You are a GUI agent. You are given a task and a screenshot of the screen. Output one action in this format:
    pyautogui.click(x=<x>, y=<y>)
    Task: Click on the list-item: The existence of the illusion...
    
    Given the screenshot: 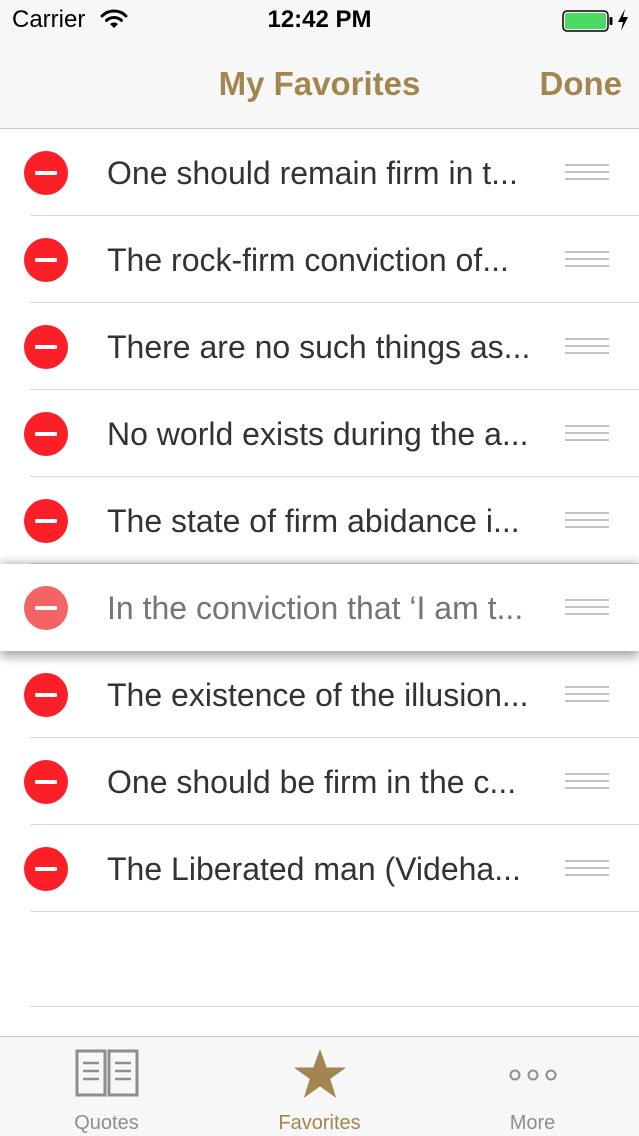 What is the action you would take?
    pyautogui.click(x=319, y=694)
    